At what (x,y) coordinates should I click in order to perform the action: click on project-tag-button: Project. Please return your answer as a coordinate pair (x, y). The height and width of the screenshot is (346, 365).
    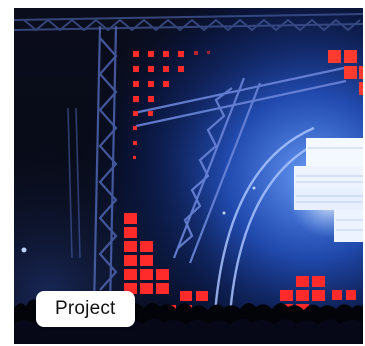
    Looking at the image, I should click on (85, 309).